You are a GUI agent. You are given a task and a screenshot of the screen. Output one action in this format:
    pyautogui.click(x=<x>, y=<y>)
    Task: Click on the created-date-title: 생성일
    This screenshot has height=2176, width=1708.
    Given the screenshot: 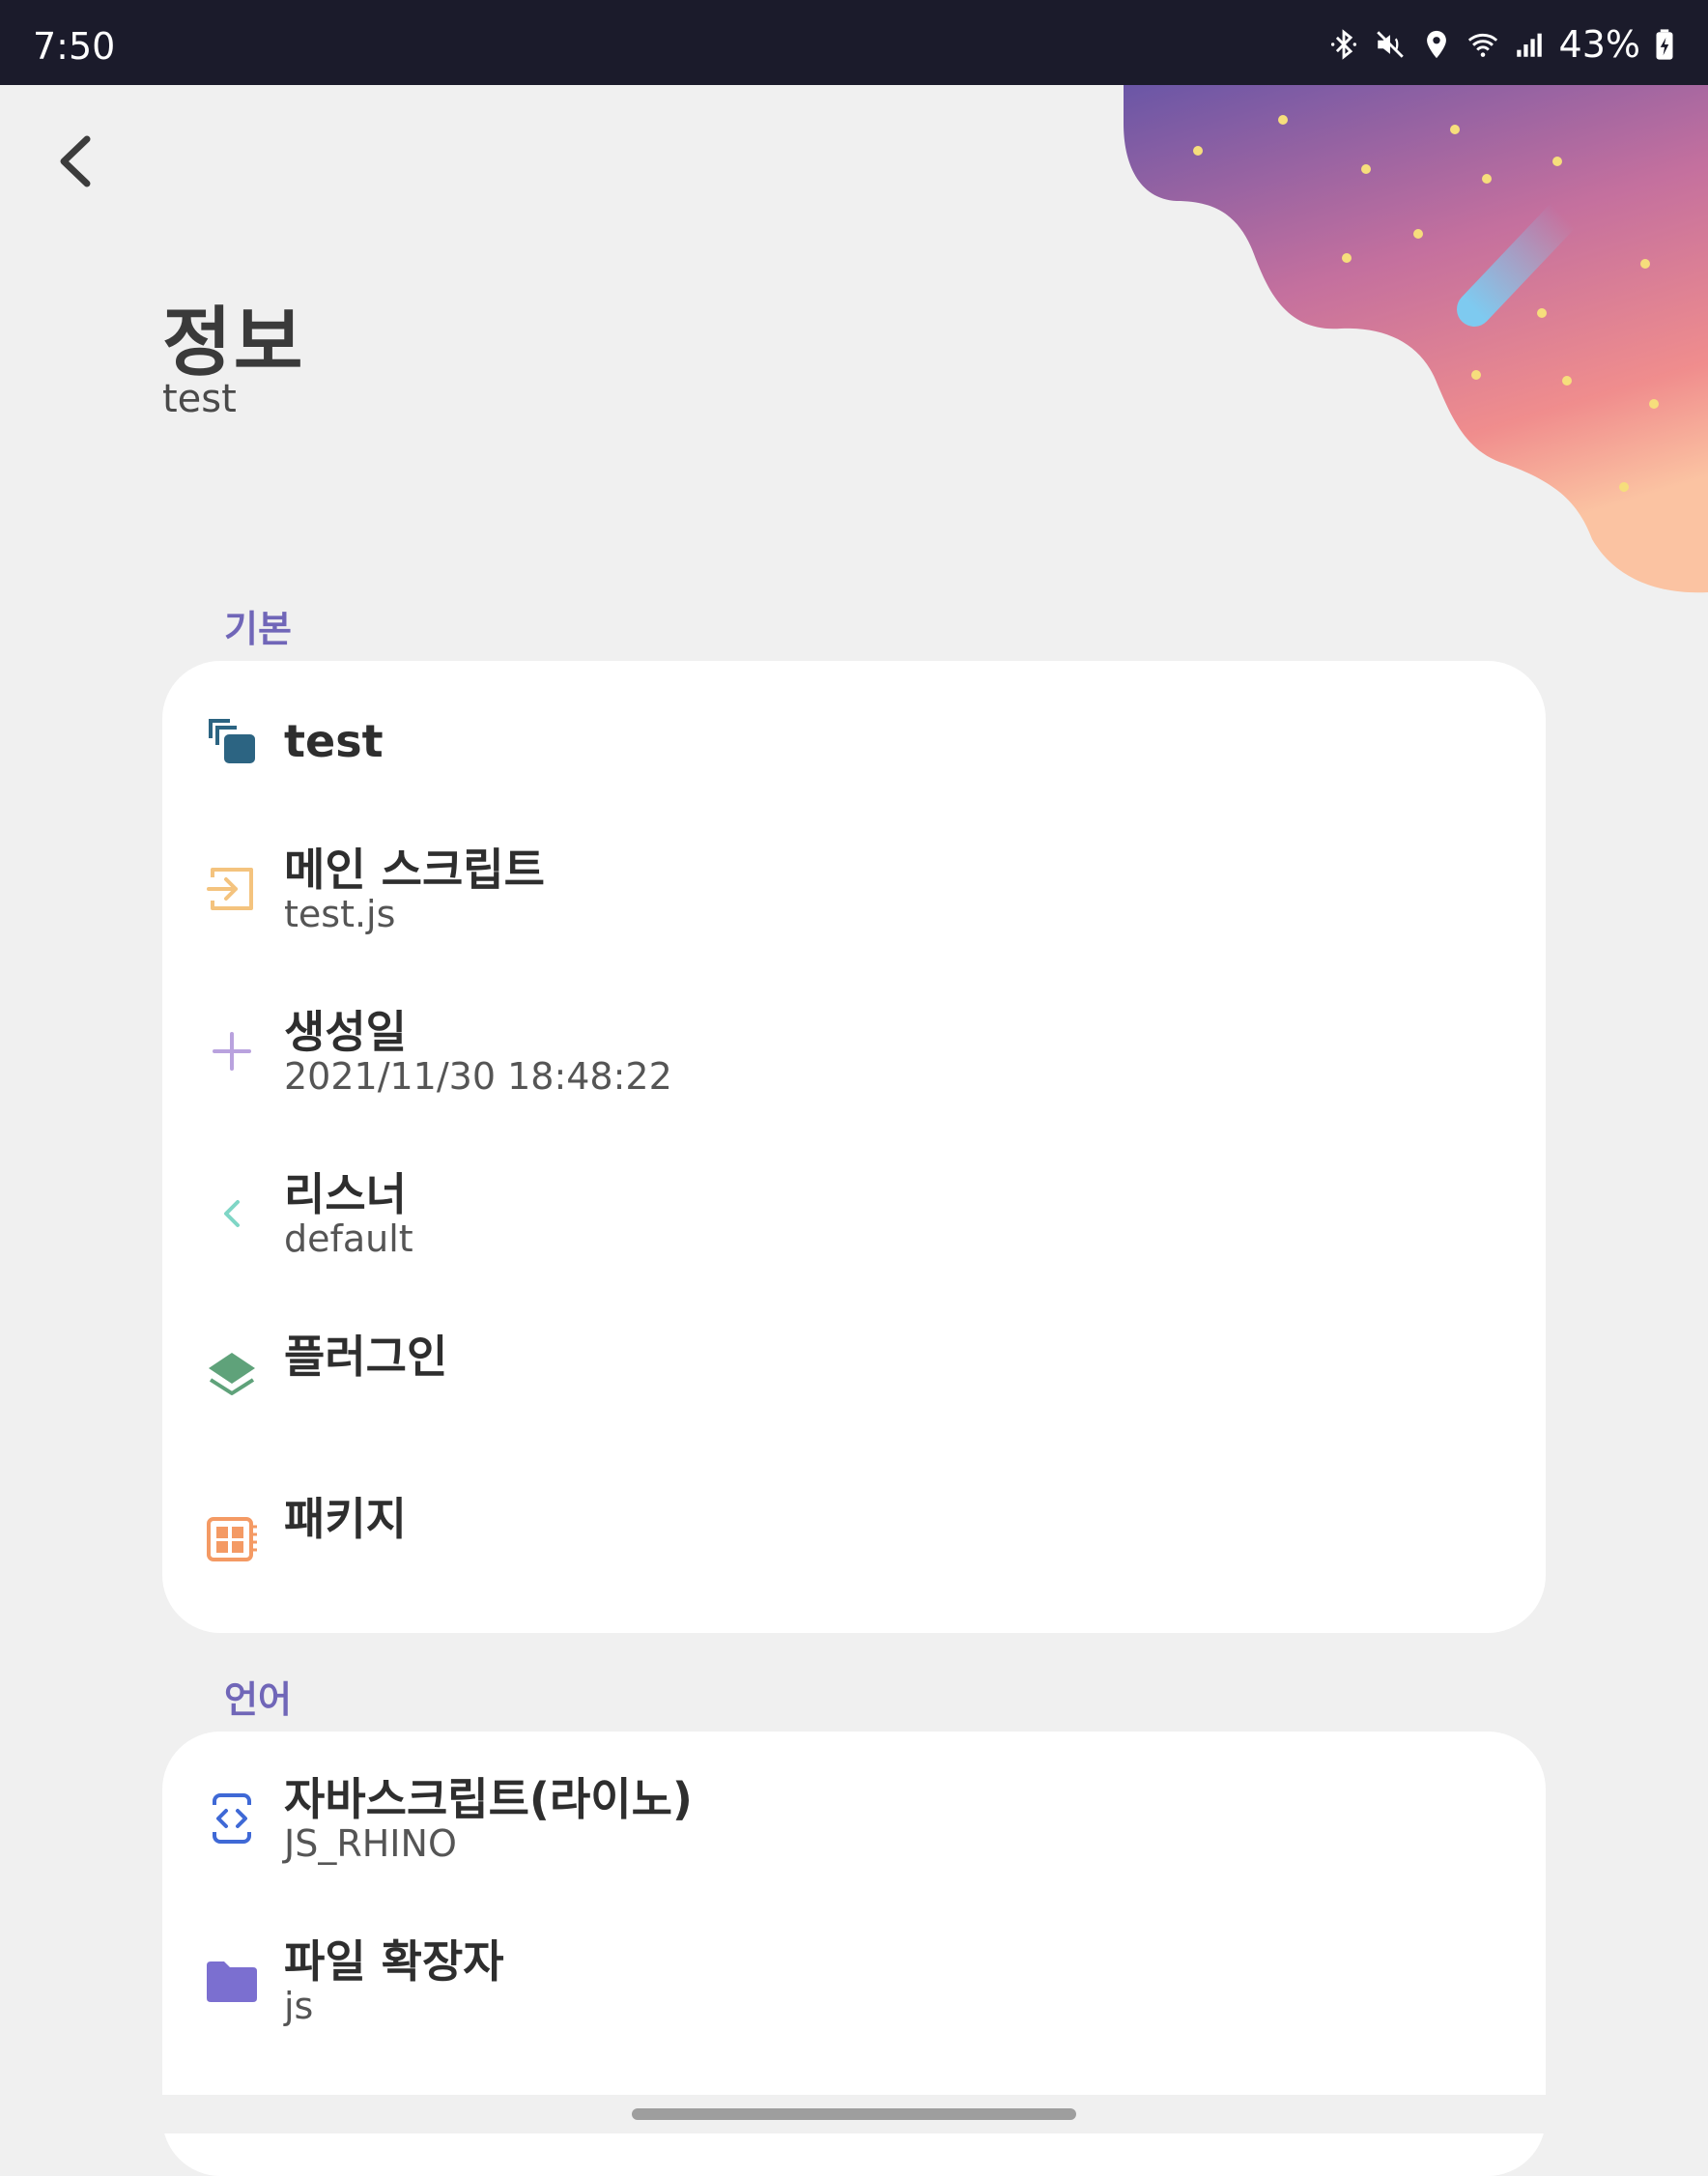 What is the action you would take?
    pyautogui.click(x=345, y=1032)
    